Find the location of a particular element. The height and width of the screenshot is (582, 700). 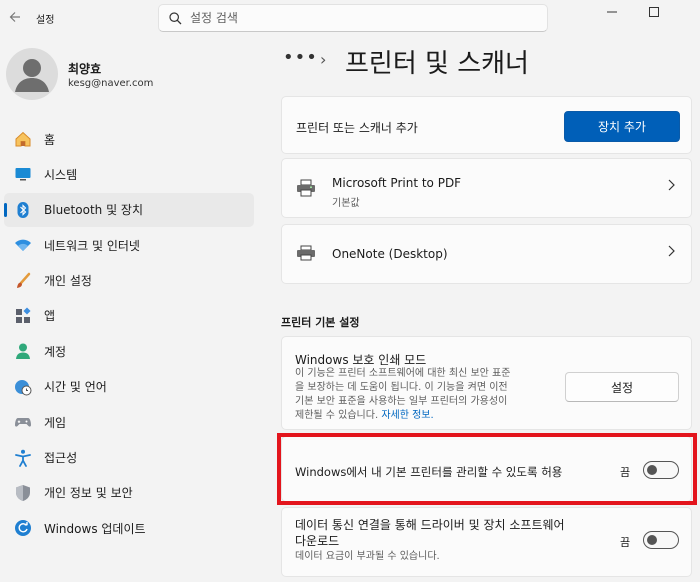

add-device-button: 장치 추가 is located at coordinates (622, 126).